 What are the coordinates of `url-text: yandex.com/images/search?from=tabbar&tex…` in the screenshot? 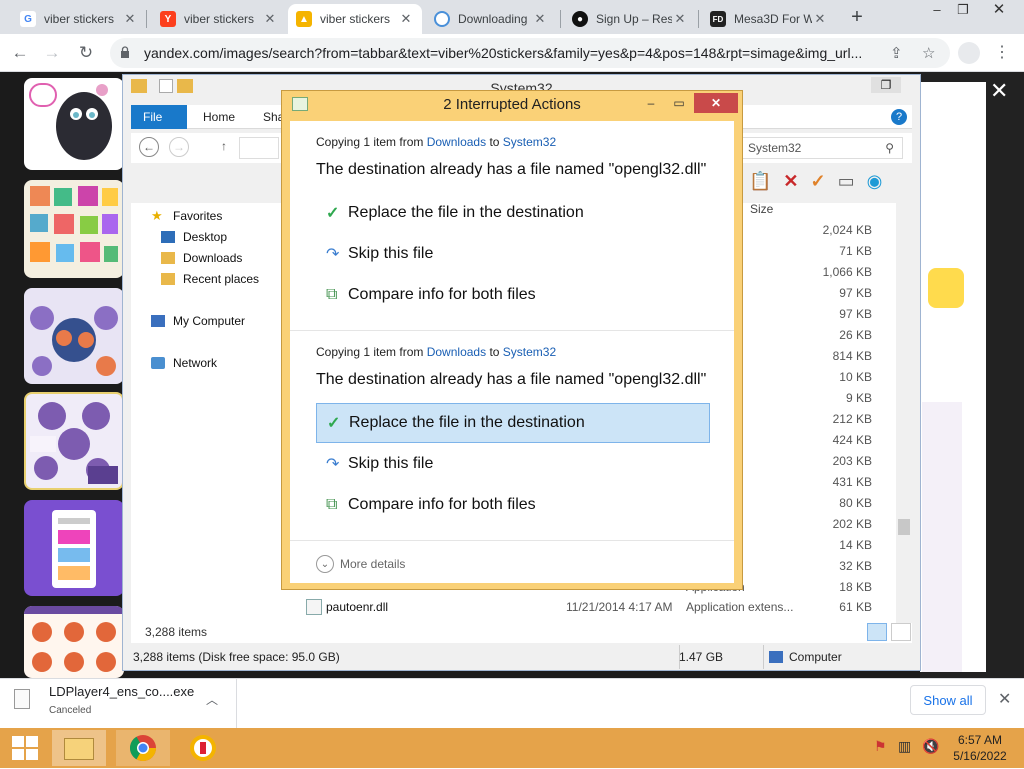 It's located at (503, 53).